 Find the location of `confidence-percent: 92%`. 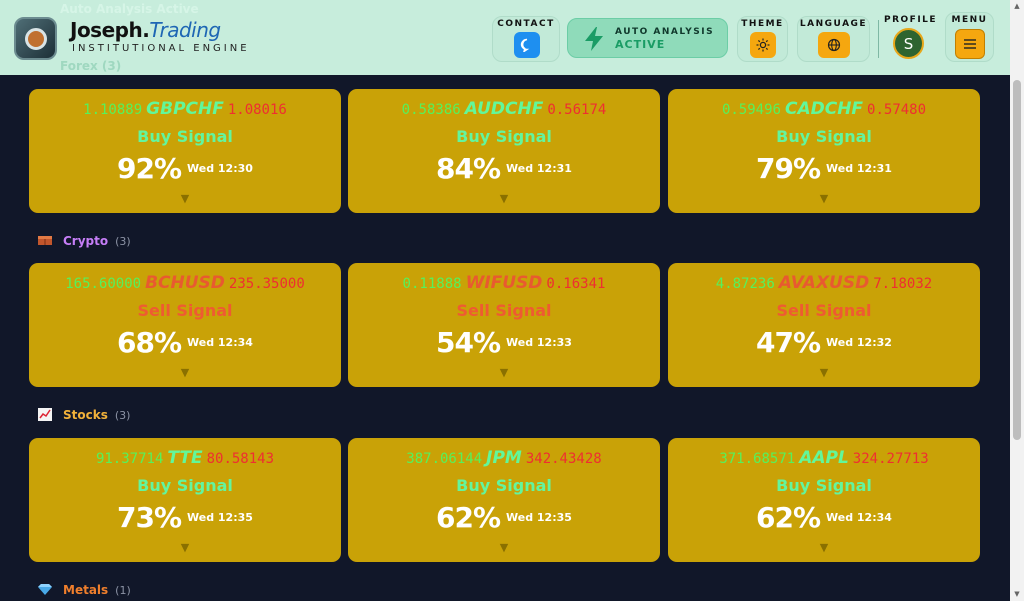

confidence-percent: 92% is located at coordinates (149, 168).